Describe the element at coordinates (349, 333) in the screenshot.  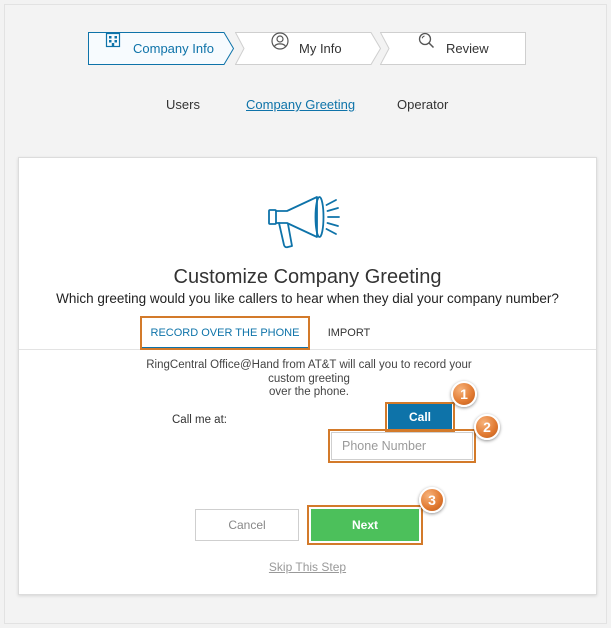
I see `tab-import: IMPORT` at that location.